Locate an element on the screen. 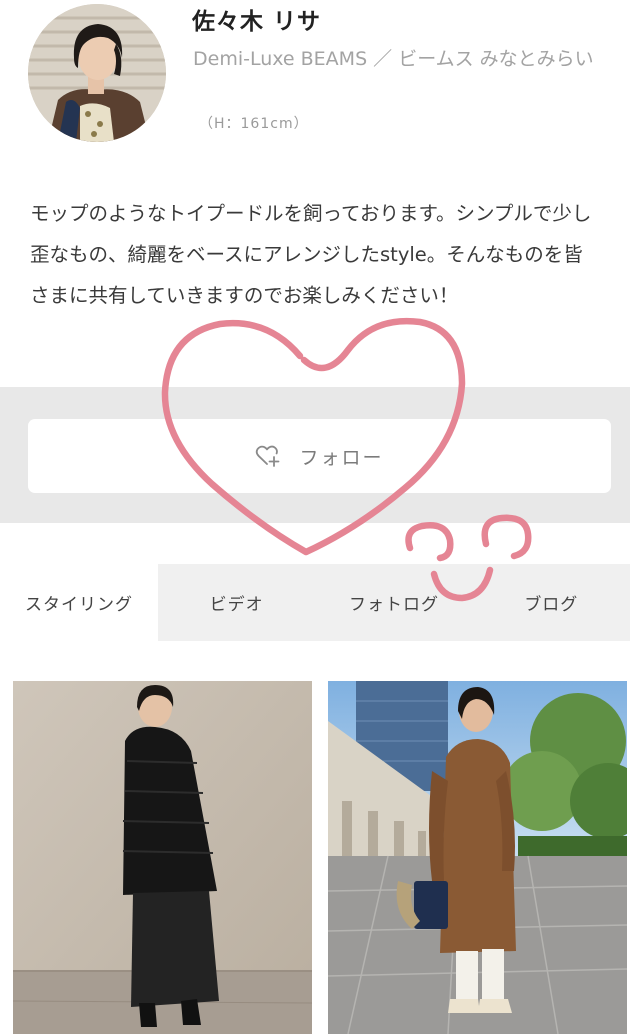  tab-photolog: フォトログ is located at coordinates (393, 602).